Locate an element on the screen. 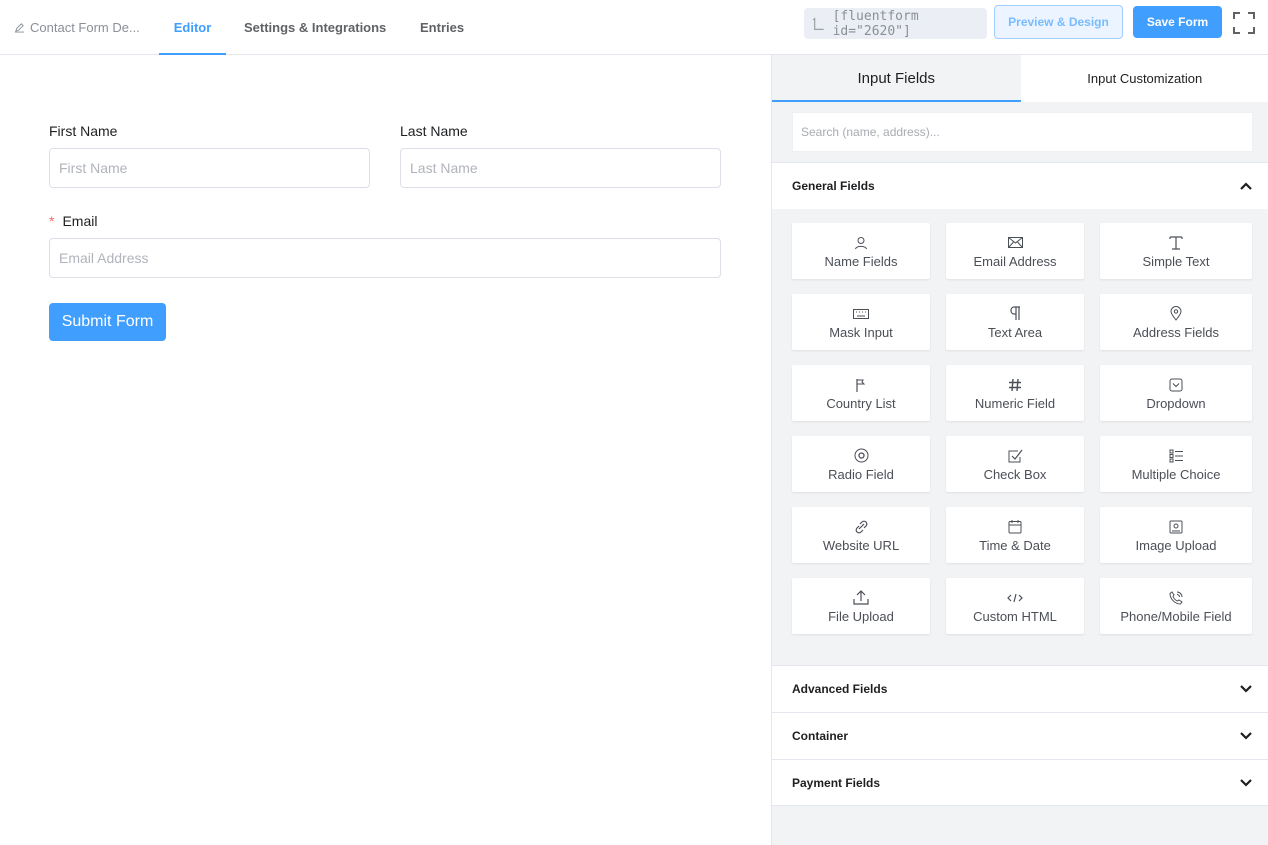 The image size is (1268, 845). field-card-label: Phone/Mobile Field is located at coordinates (1176, 616).